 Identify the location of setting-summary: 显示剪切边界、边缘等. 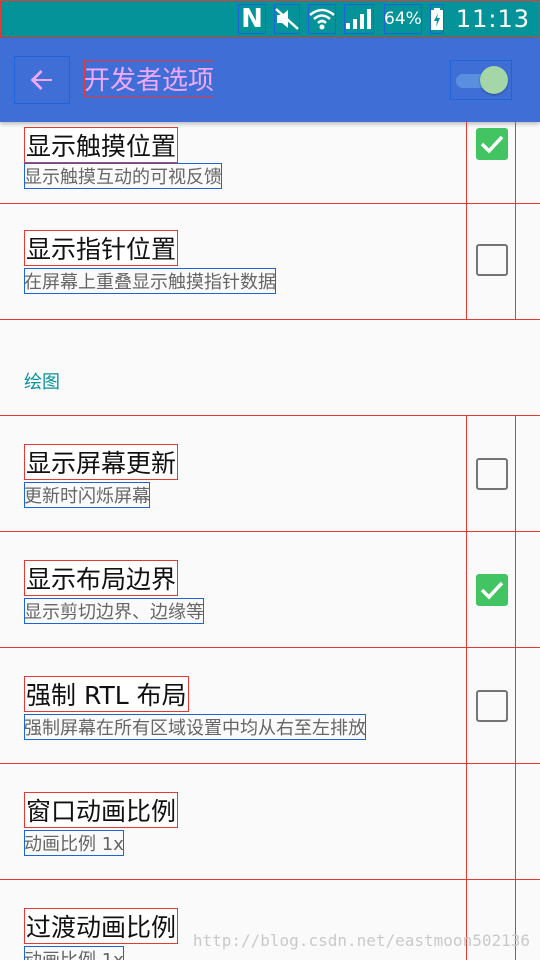
(114, 611).